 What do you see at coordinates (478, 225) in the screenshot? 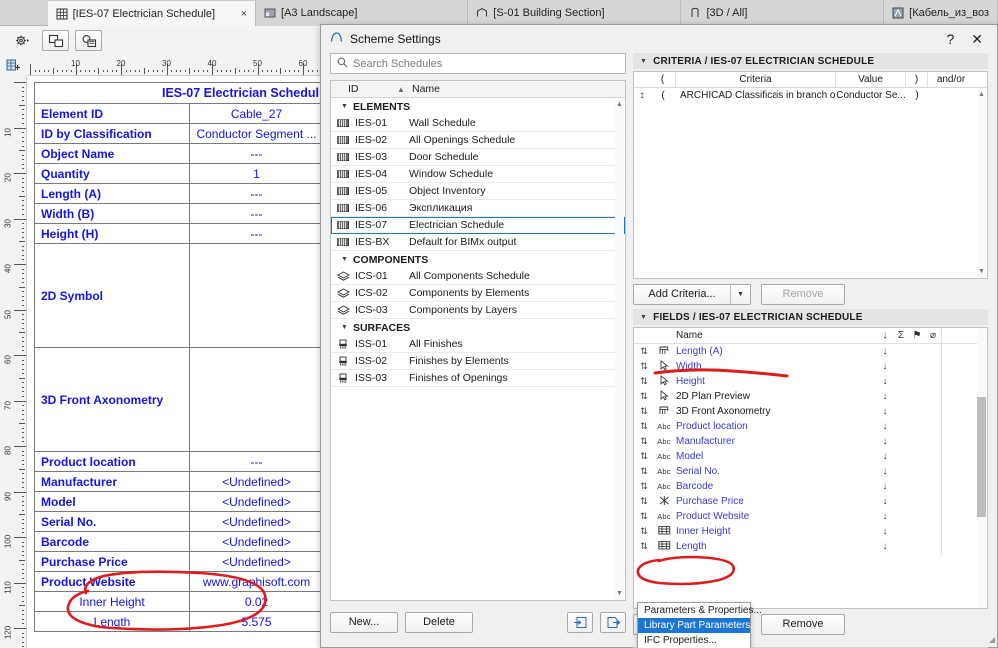
I see `schedule-list-item: IES-07 Electrician Schedule` at bounding box center [478, 225].